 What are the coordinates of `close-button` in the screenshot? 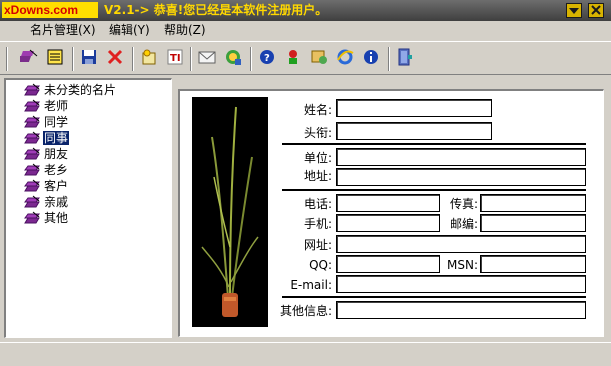 It's located at (596, 10).